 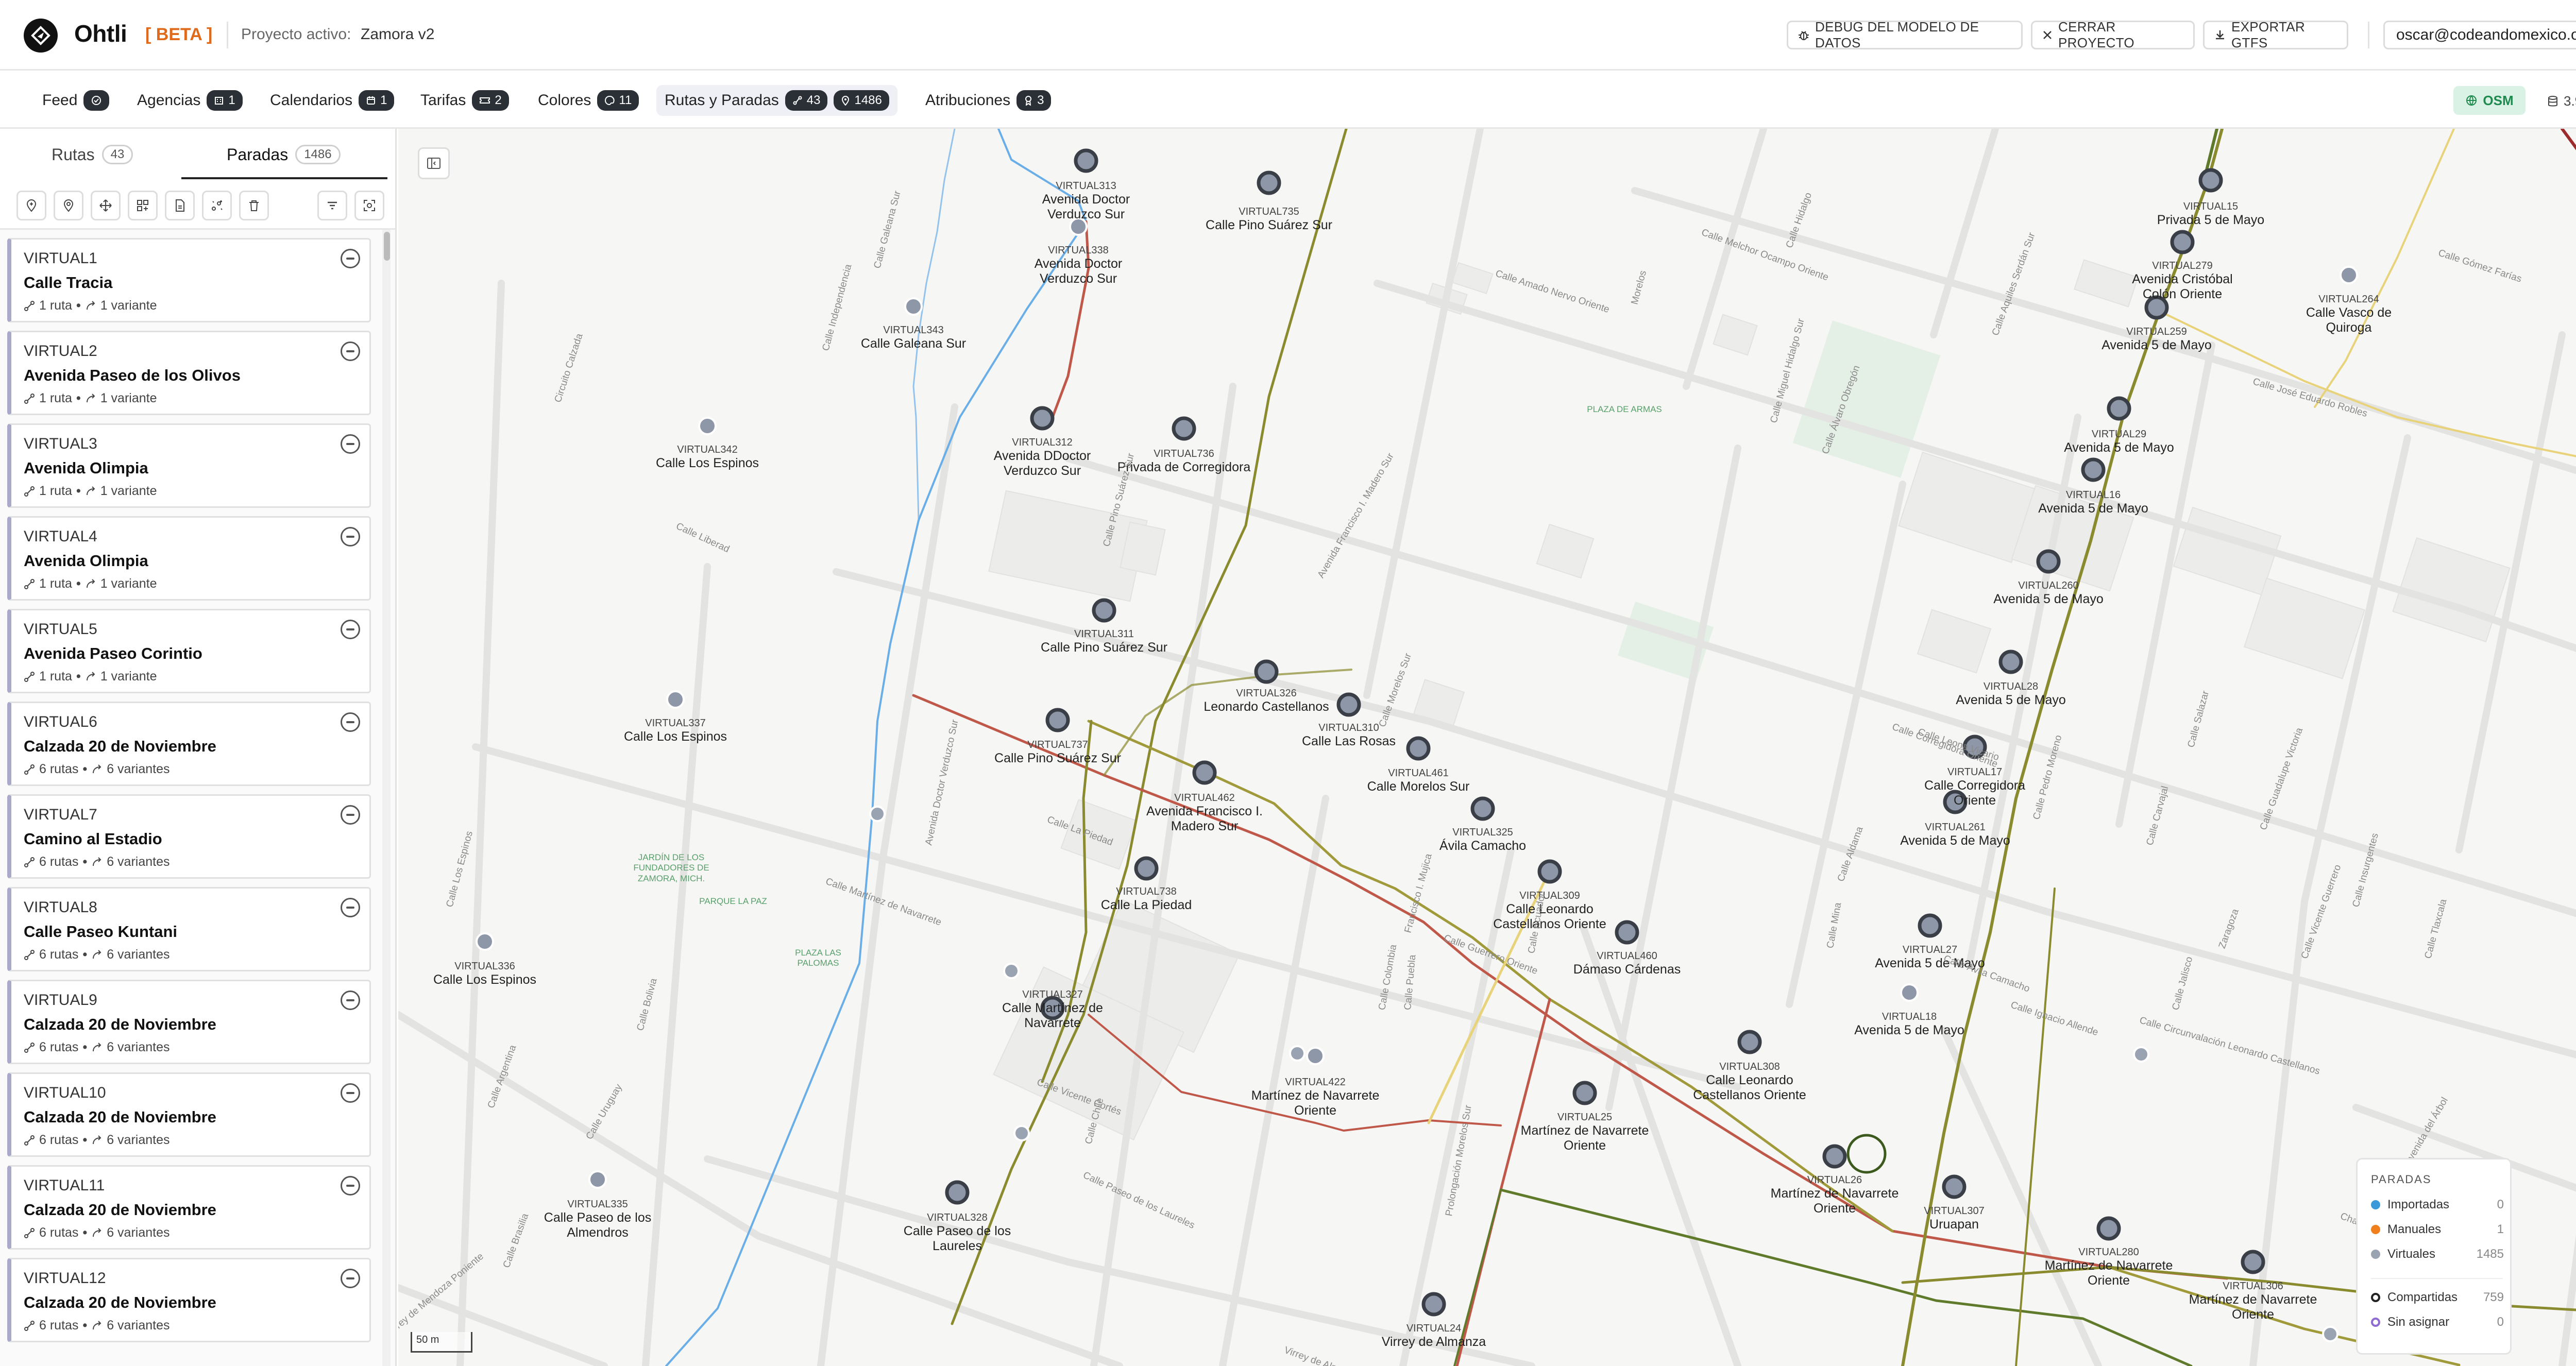 I want to click on legend-row-compartidas: Compartidas 759, so click(x=2438, y=1297).